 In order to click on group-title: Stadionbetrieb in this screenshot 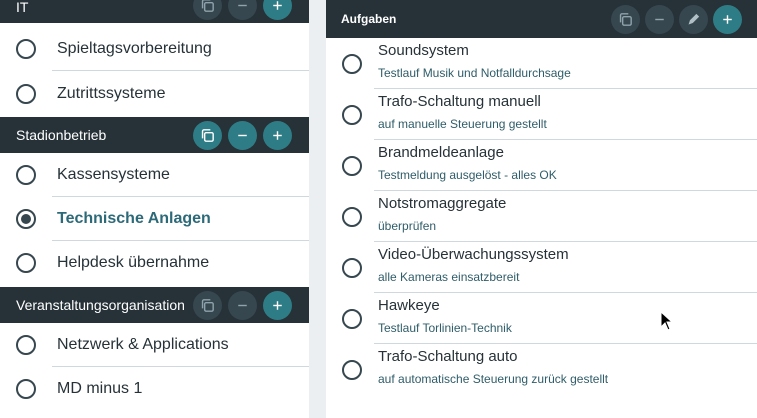, I will do `click(61, 135)`.